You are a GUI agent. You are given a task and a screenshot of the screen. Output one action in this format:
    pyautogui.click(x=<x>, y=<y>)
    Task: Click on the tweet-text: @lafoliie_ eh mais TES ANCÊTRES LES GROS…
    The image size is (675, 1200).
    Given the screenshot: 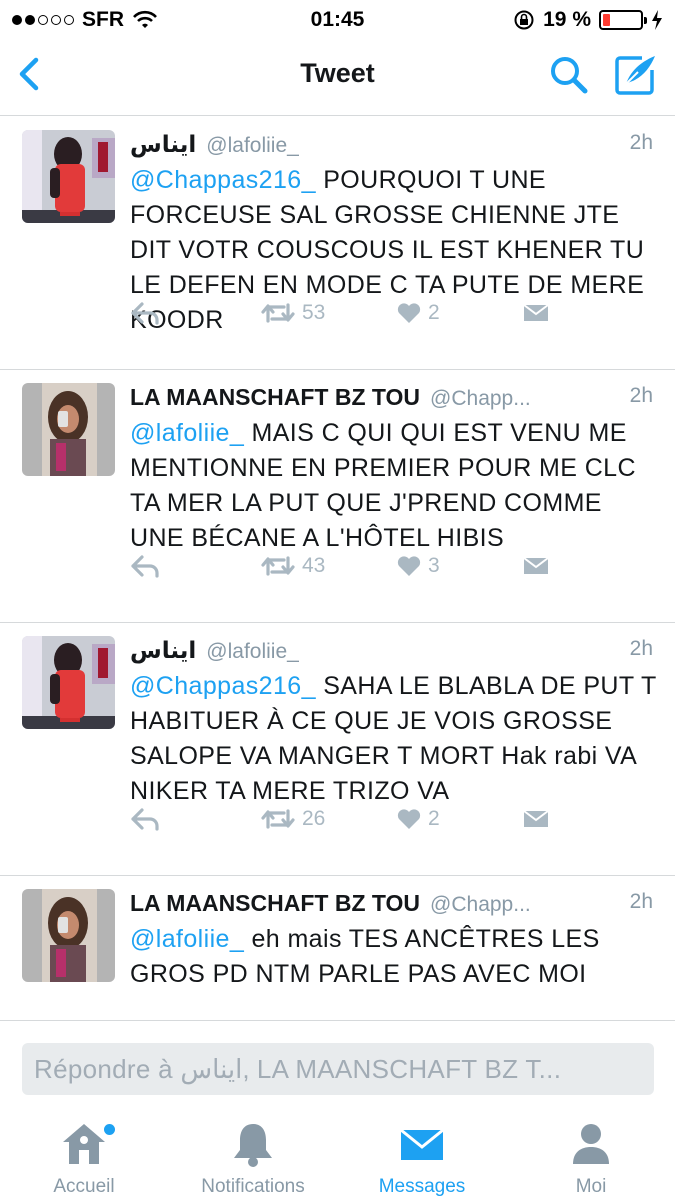 What is the action you would take?
    pyautogui.click(x=393, y=957)
    